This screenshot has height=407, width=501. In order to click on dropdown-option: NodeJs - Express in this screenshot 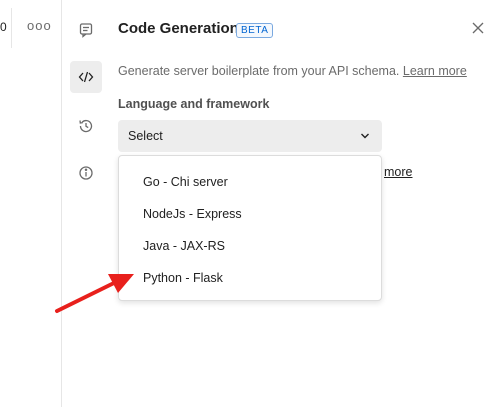, I will do `click(250, 214)`.